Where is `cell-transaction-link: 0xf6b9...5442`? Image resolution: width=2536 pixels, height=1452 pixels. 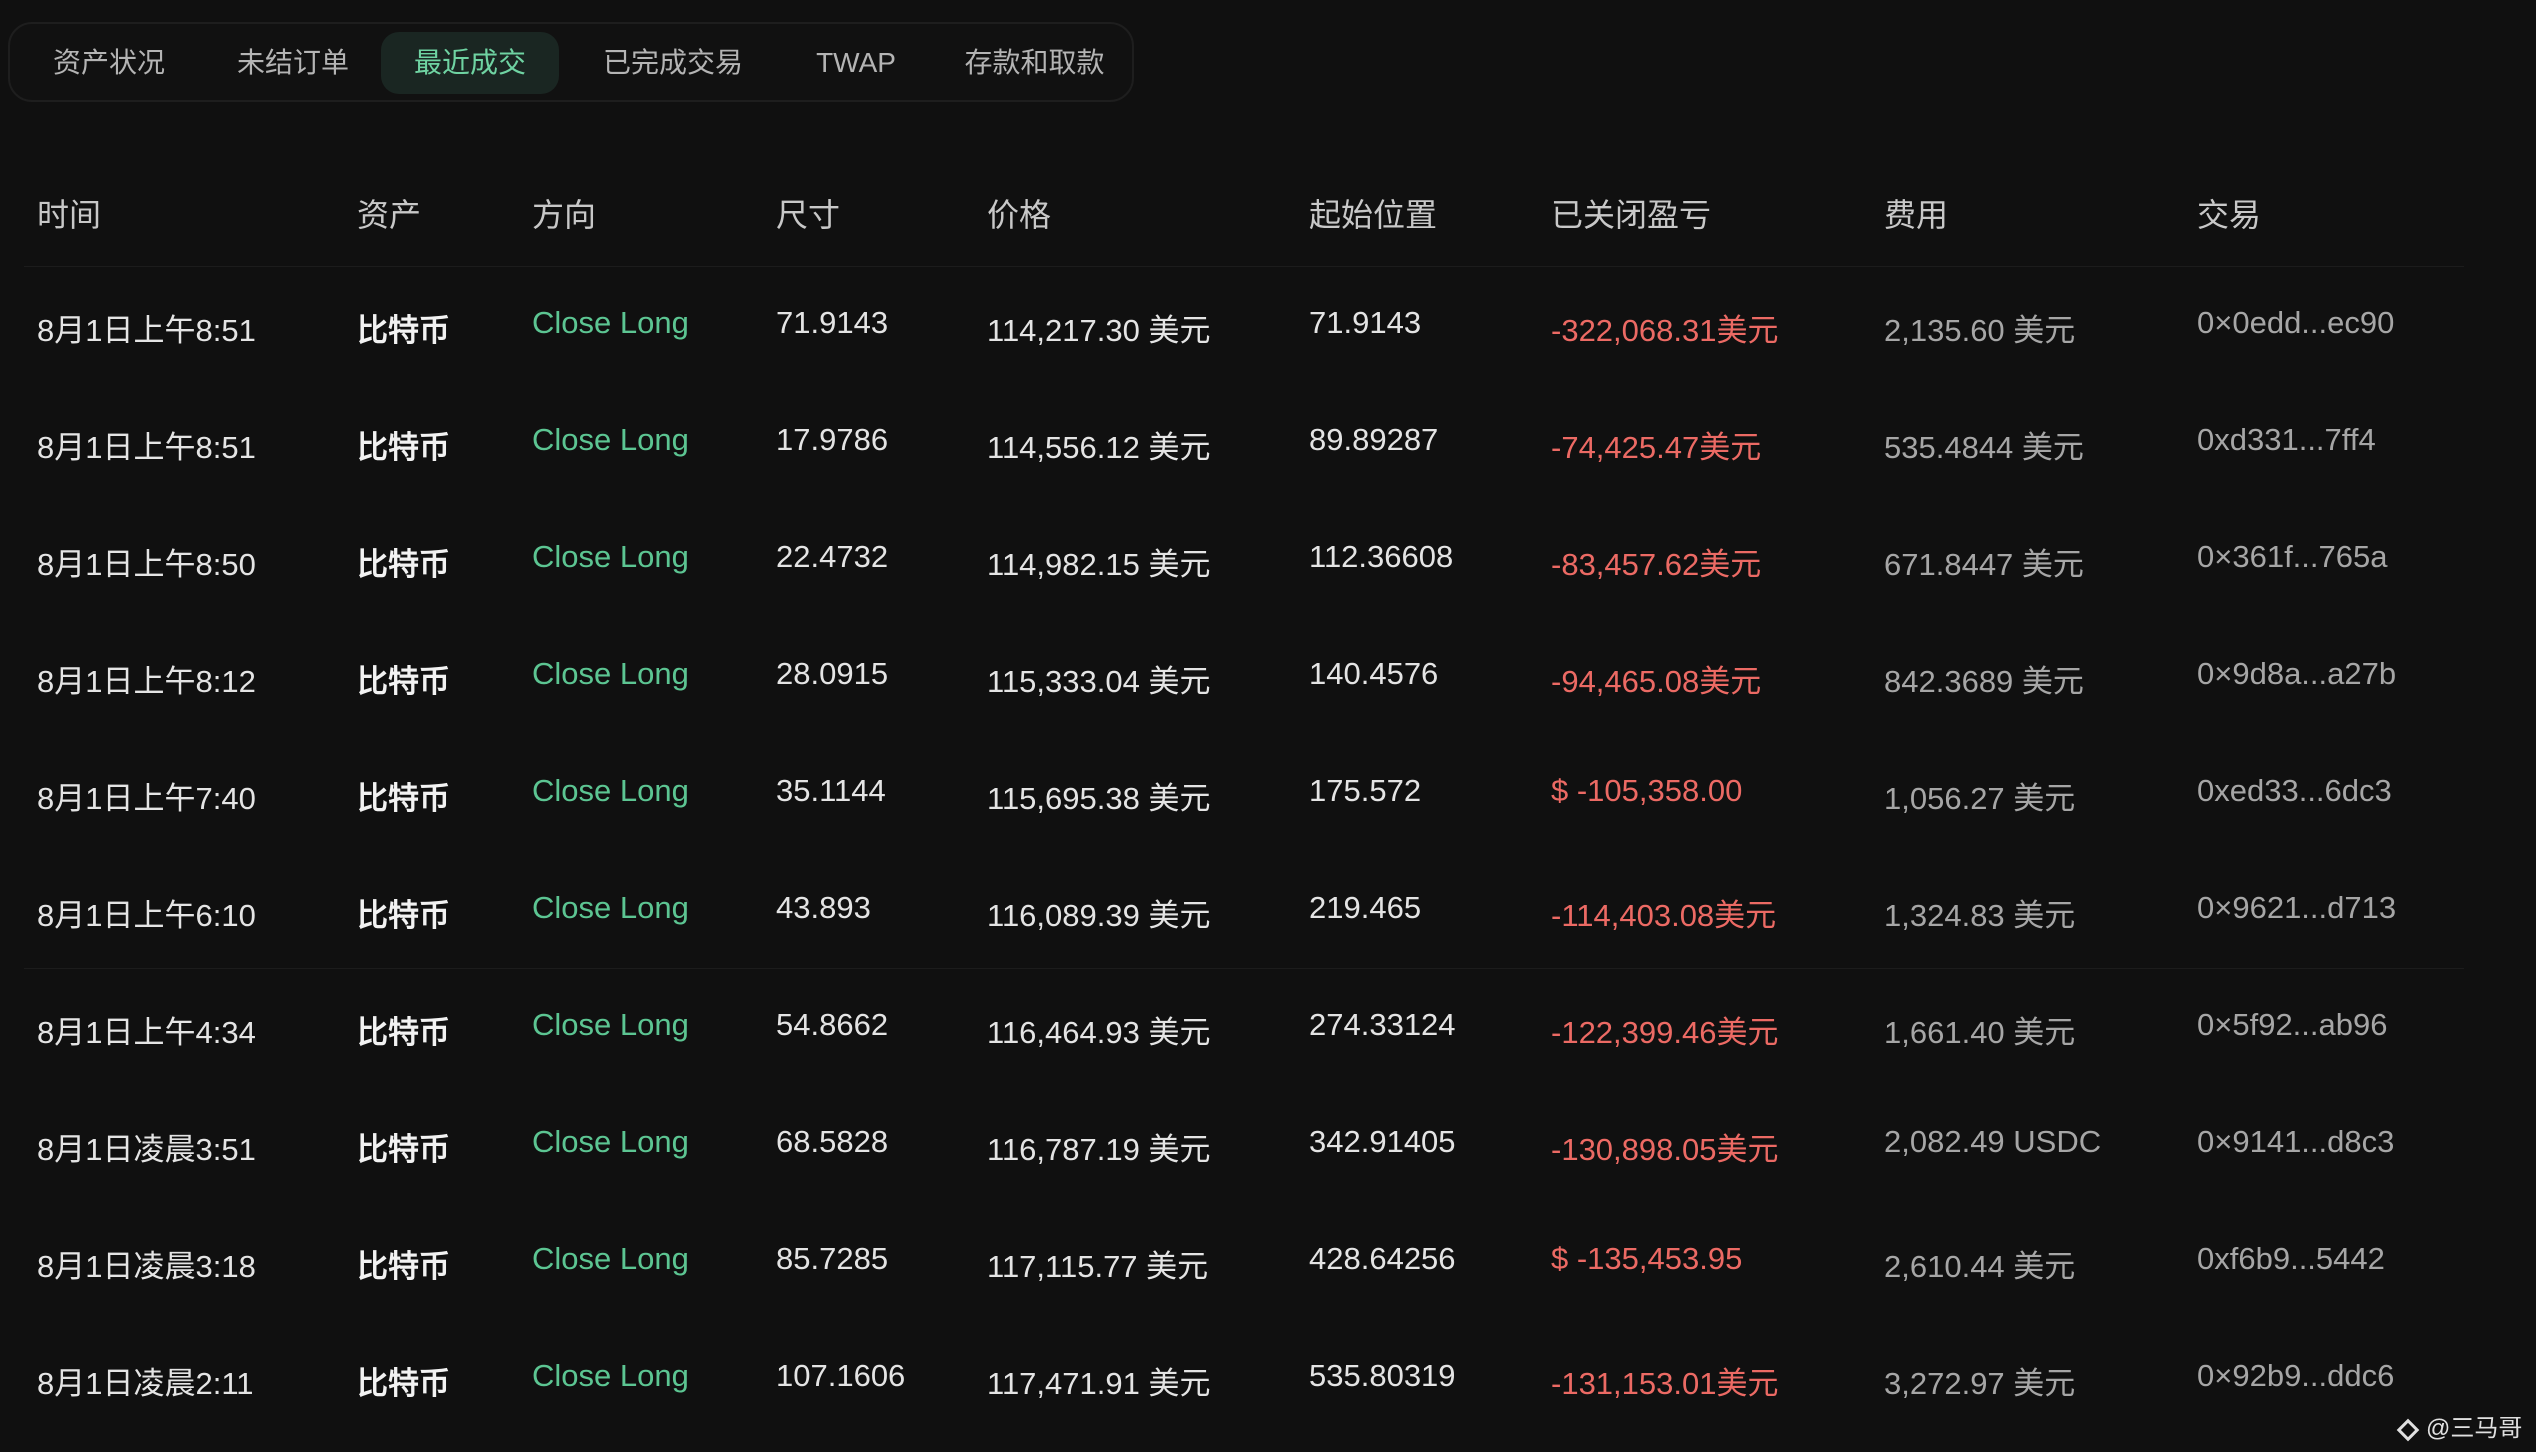
cell-transaction-link: 0xf6b9...5442 is located at coordinates (2291, 1259).